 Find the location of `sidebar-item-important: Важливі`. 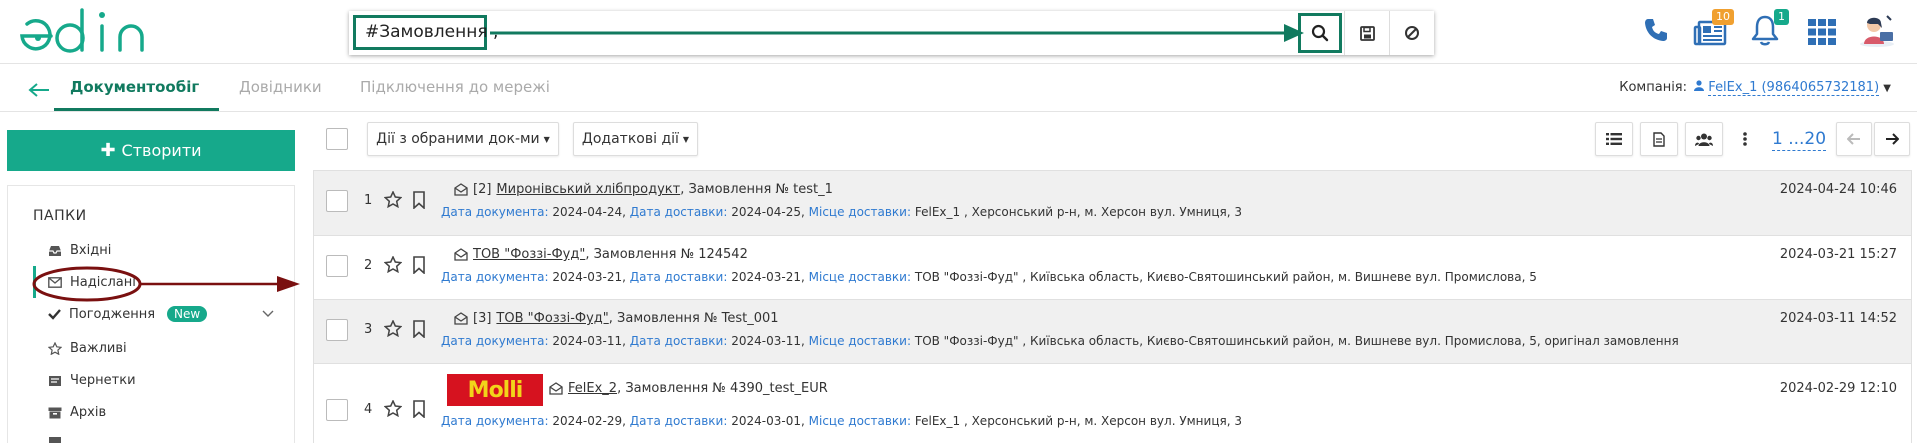

sidebar-item-important: Важливі is located at coordinates (87, 348).